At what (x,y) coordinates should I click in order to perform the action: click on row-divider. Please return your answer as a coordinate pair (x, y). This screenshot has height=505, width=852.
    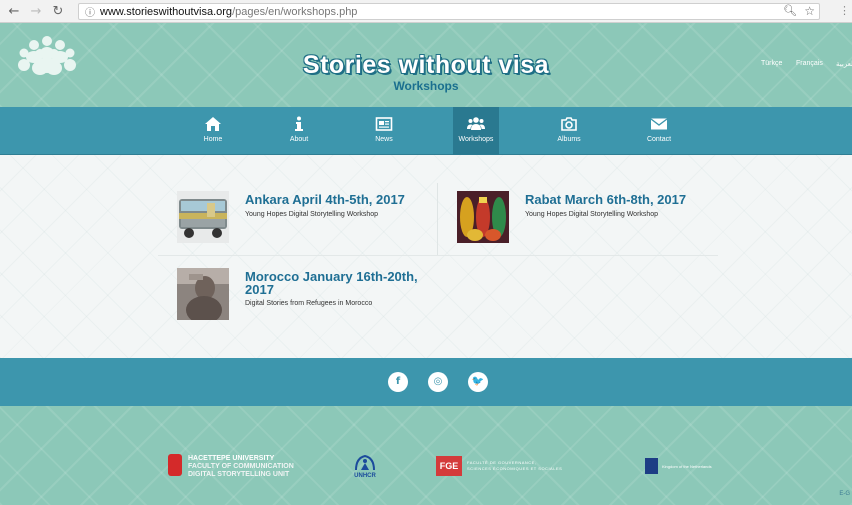
    Looking at the image, I should click on (438, 255).